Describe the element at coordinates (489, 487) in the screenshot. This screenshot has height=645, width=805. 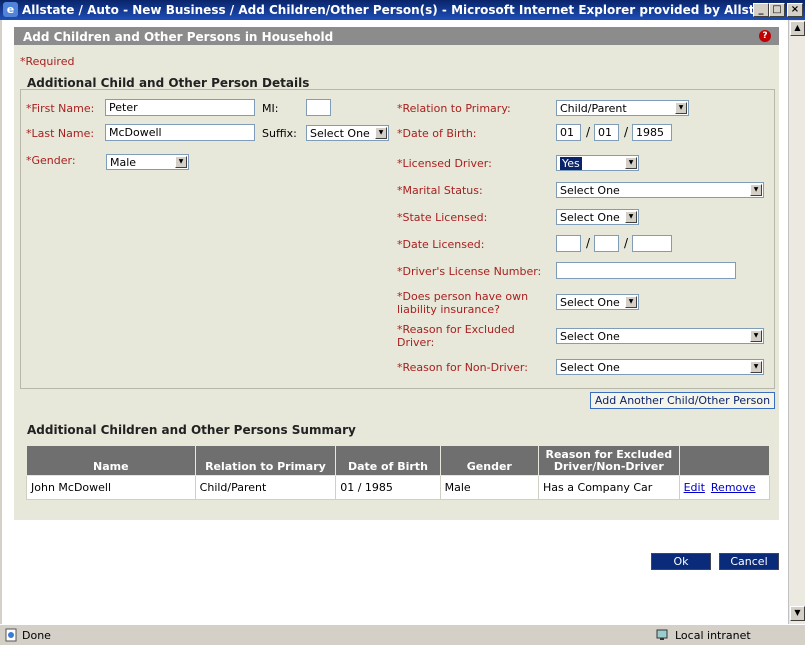
I see `cell-gender: Male` at that location.